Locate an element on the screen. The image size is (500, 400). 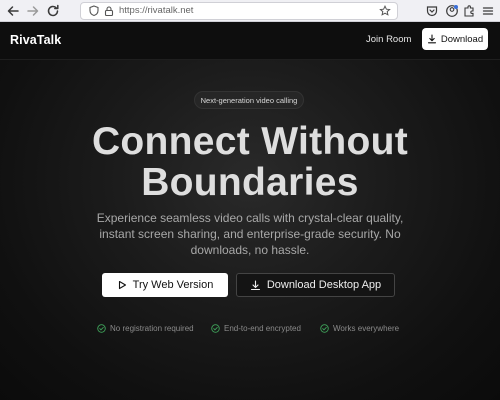
join-room-link: Join Room is located at coordinates (388, 39).